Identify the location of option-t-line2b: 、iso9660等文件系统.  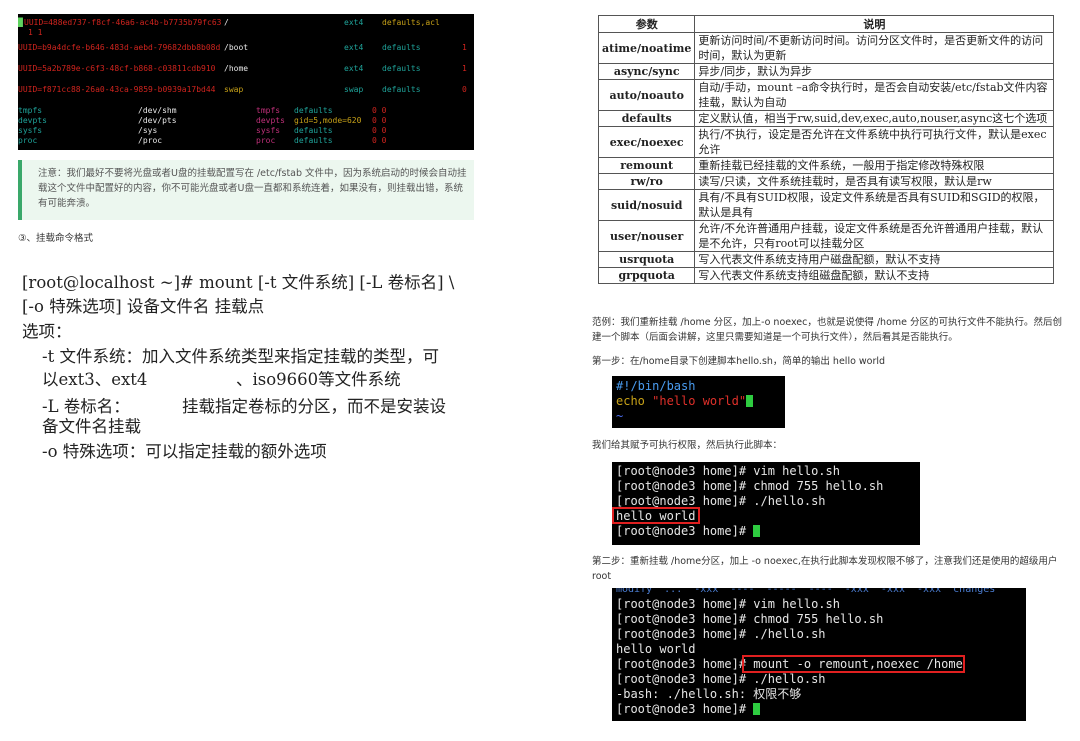
(318, 379).